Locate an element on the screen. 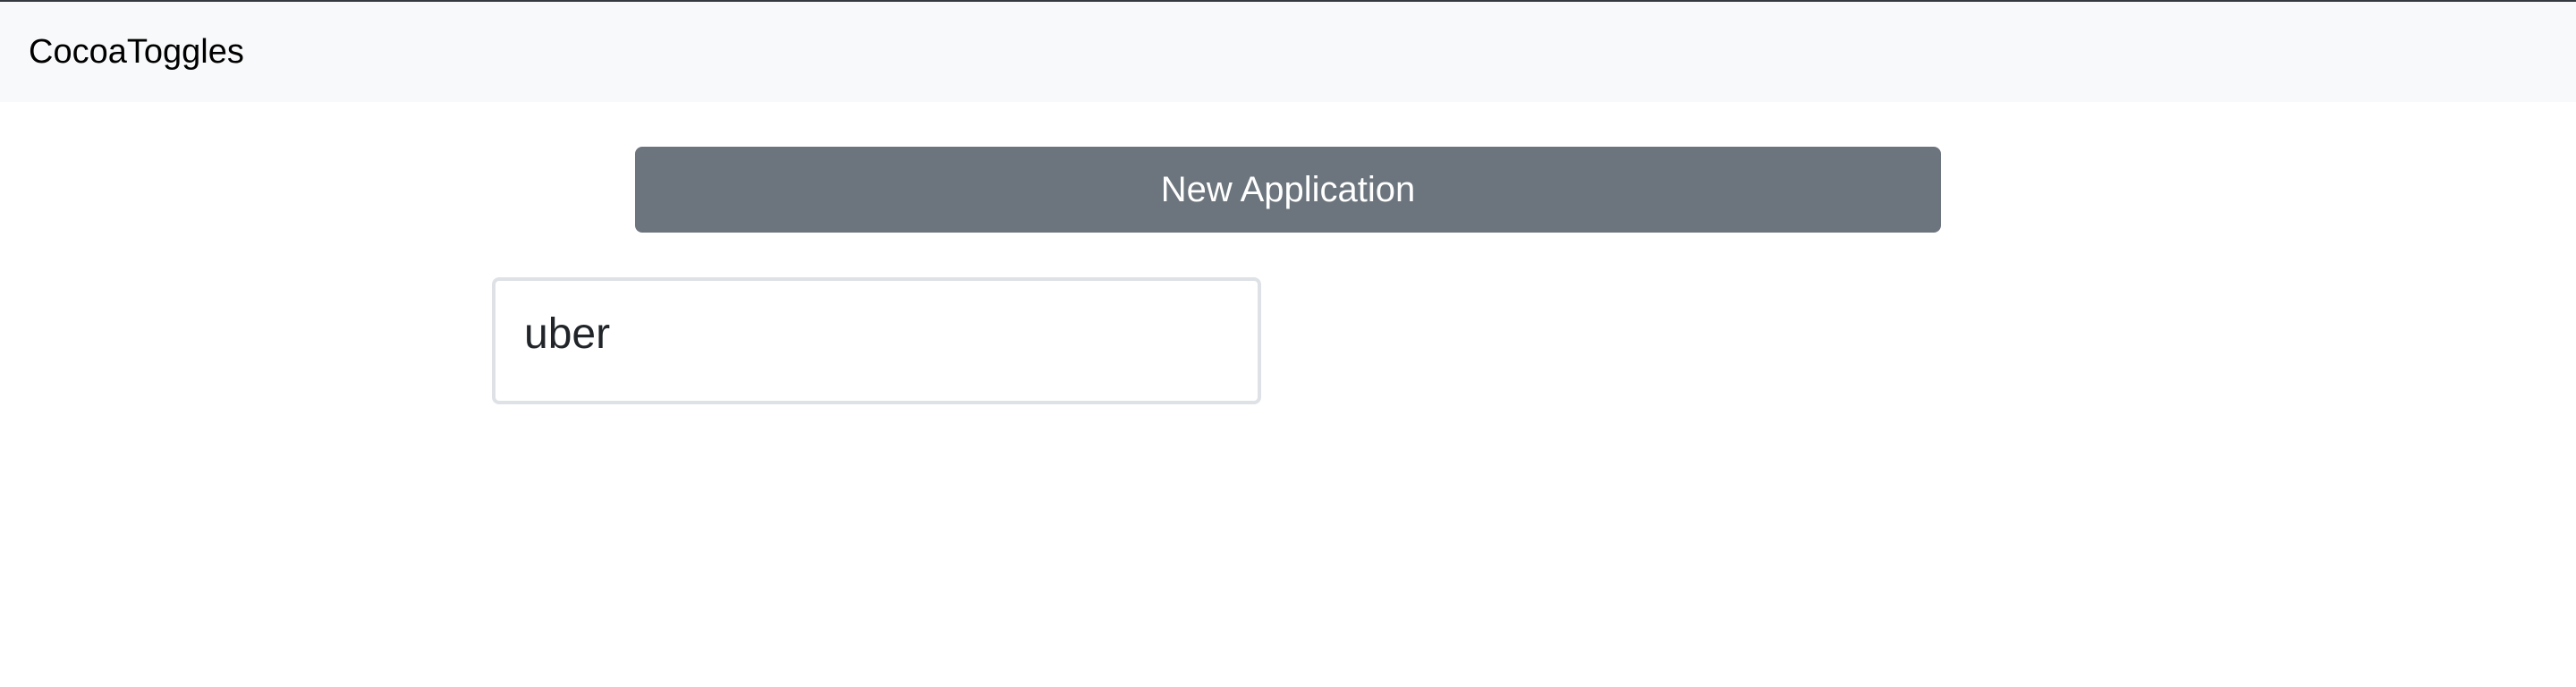  navbar-brand-link: CocoaToggles is located at coordinates (136, 52).